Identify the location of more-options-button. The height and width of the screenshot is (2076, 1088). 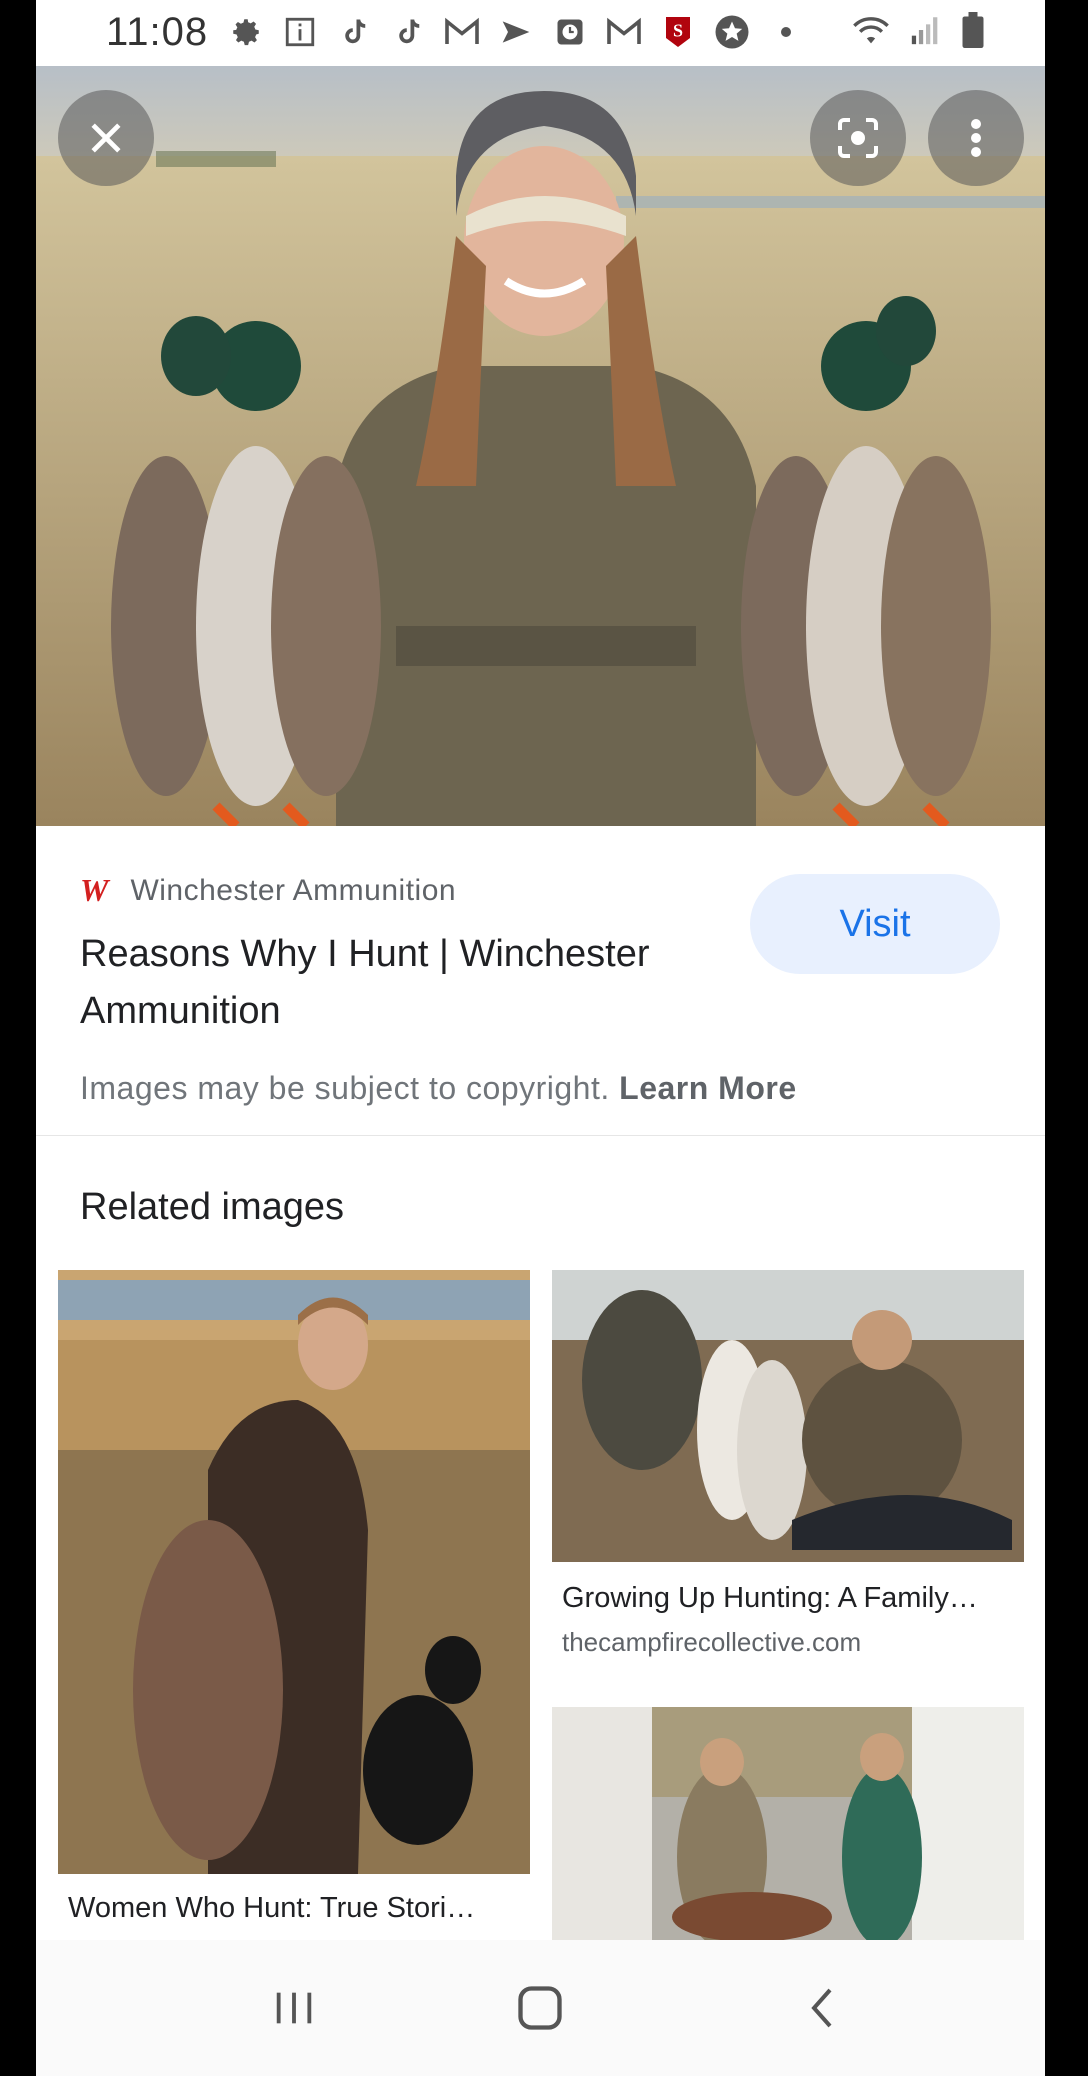
(976, 138).